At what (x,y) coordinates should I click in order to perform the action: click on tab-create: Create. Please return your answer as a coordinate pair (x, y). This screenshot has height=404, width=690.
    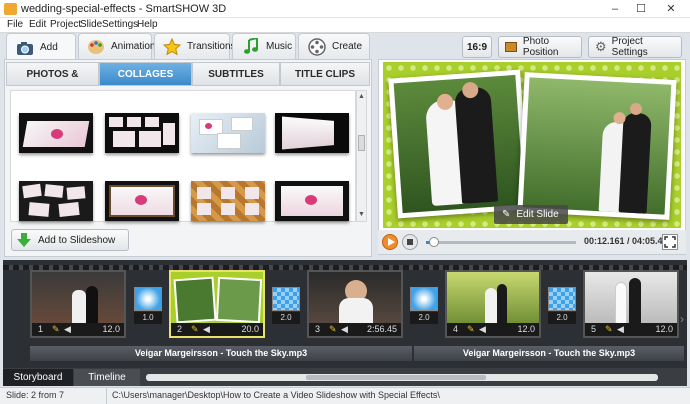
    Looking at the image, I should click on (334, 46).